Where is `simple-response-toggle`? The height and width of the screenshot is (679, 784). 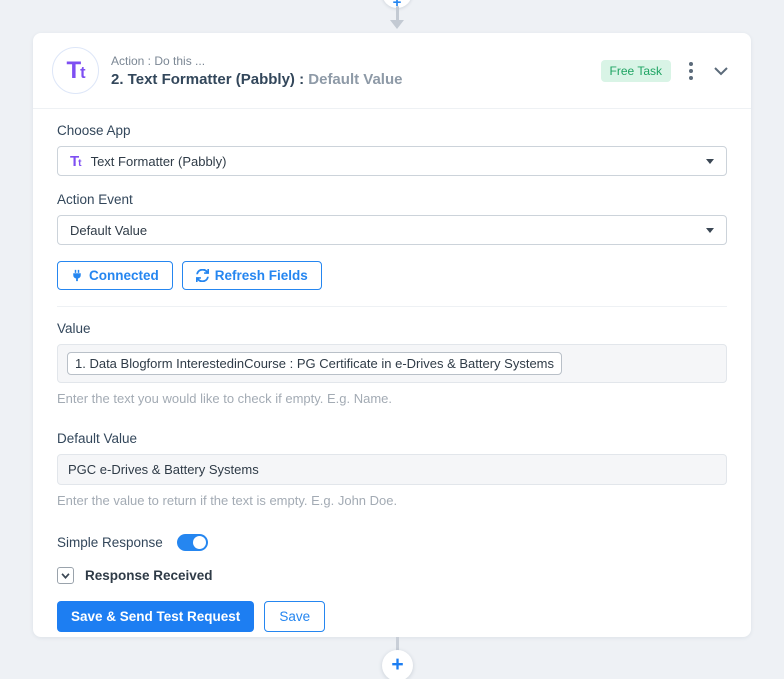
simple-response-toggle is located at coordinates (192, 542).